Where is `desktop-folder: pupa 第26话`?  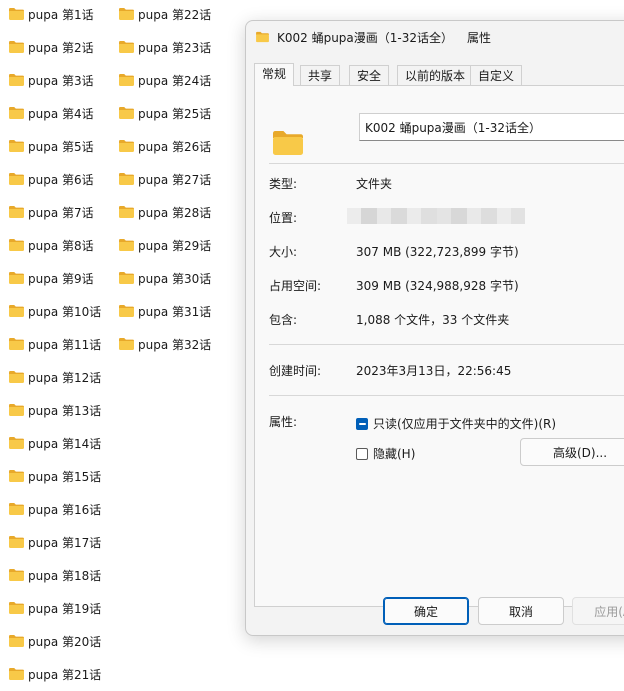 desktop-folder: pupa 第26话 is located at coordinates (164, 146).